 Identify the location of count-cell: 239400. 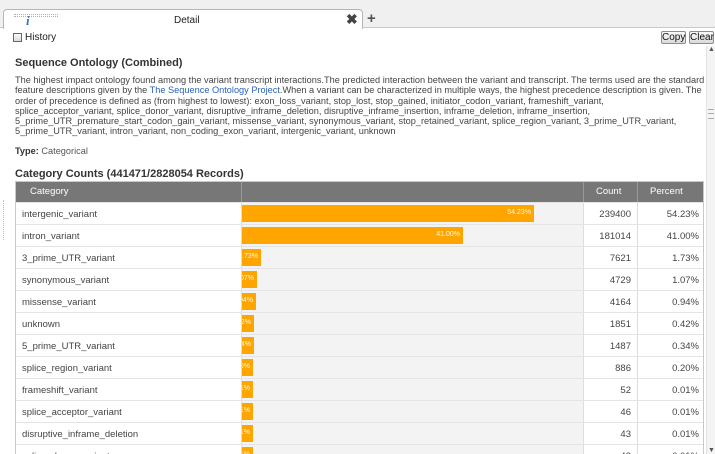
(610, 213).